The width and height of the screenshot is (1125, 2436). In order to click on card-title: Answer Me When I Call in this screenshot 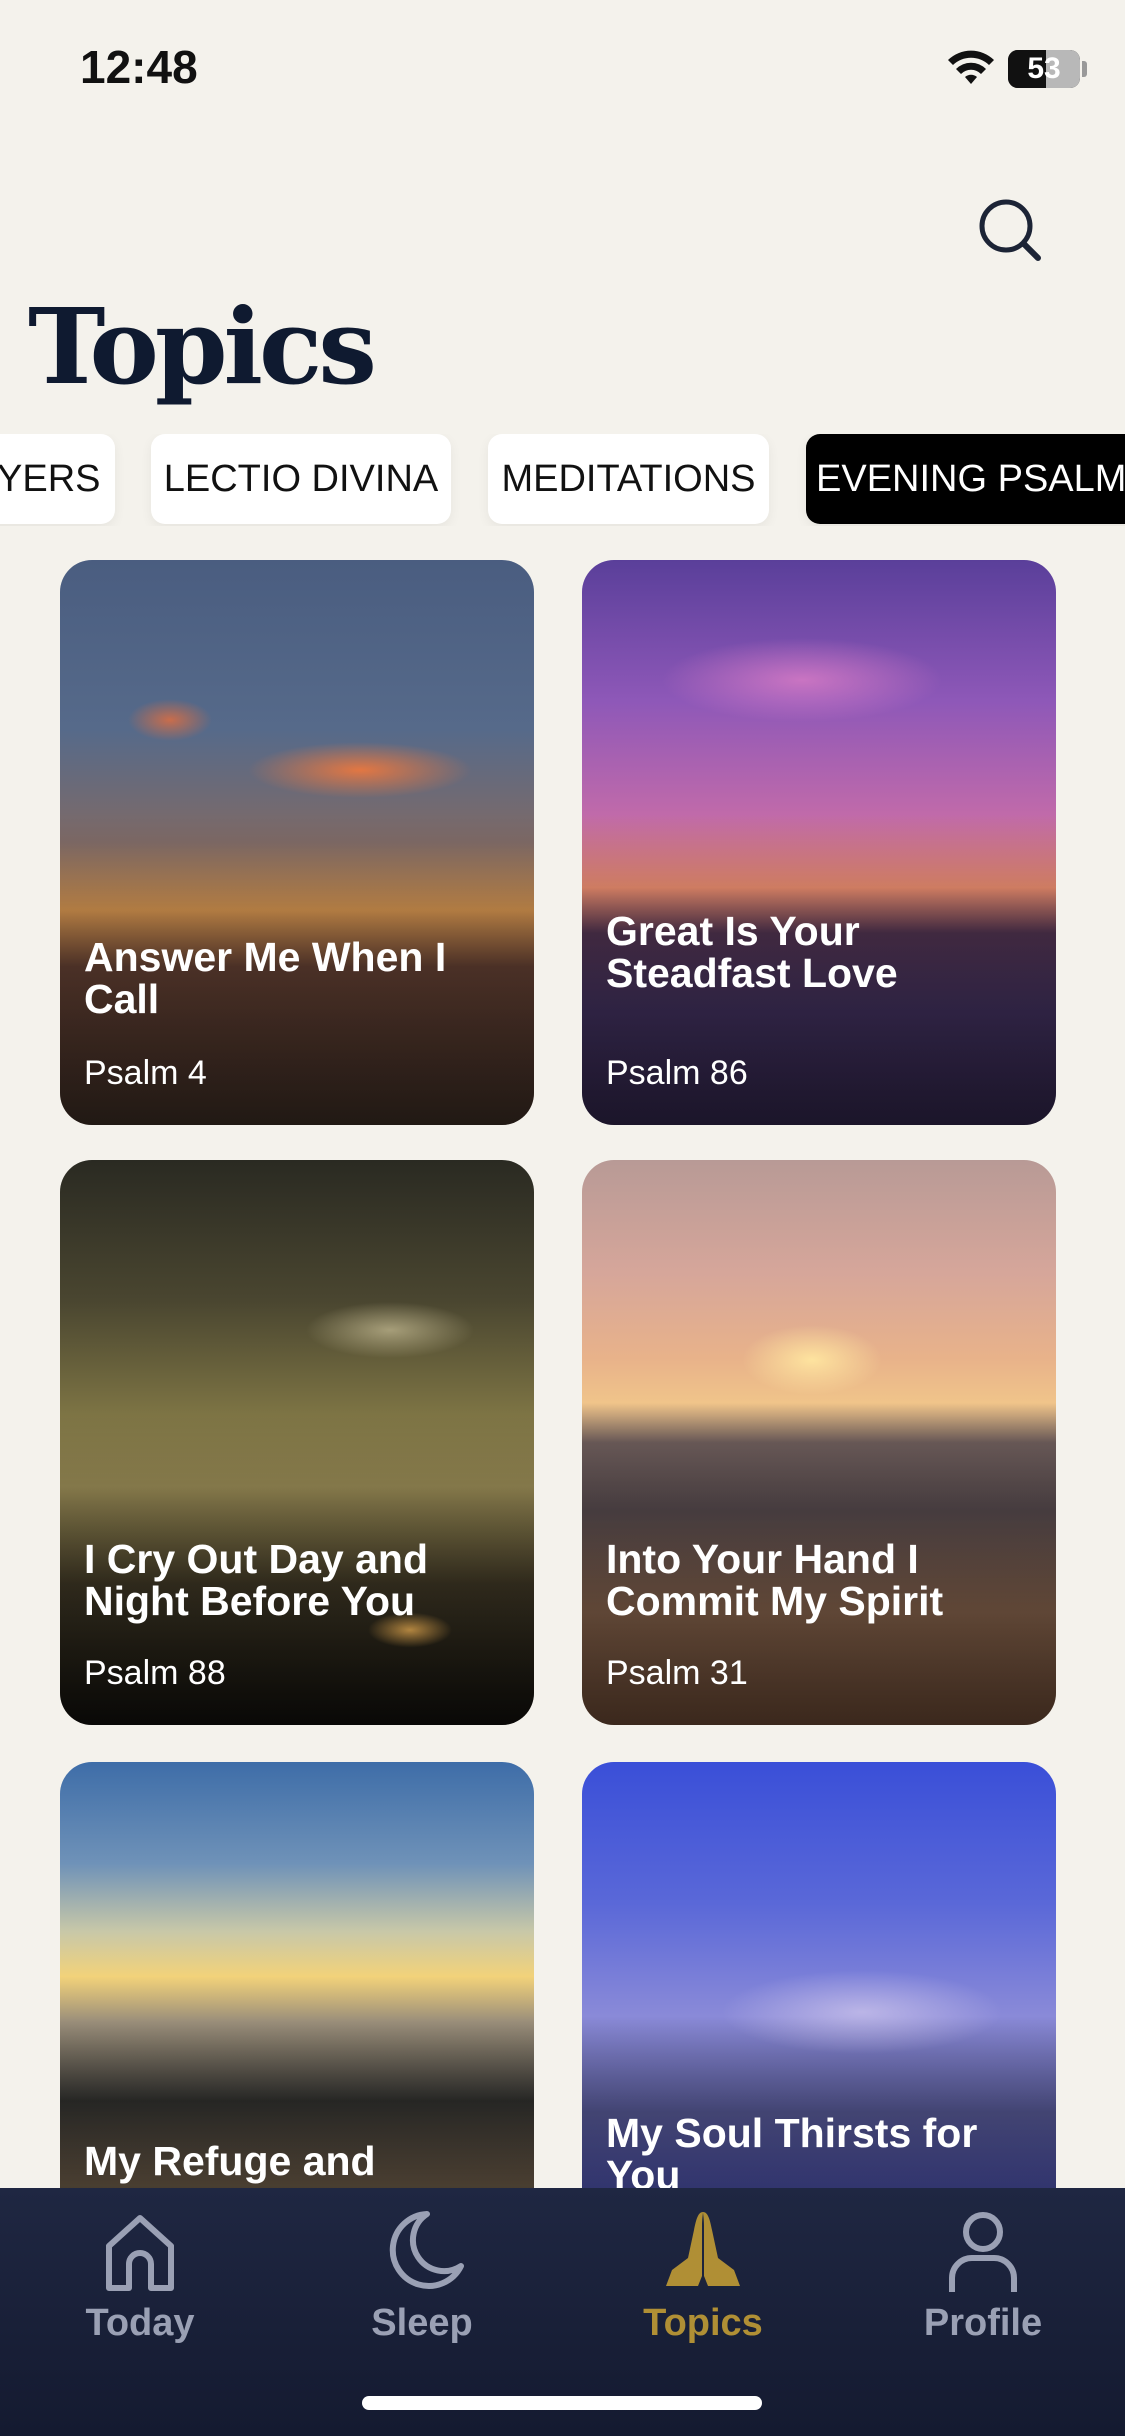, I will do `click(265, 978)`.